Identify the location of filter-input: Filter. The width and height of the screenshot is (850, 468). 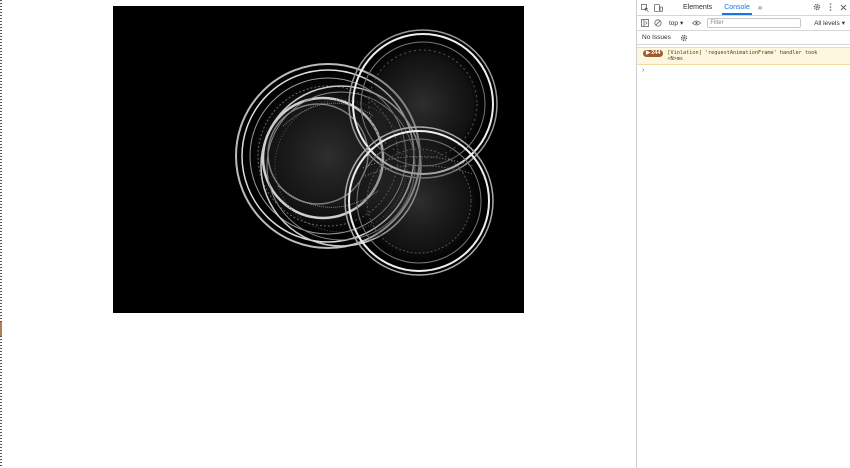
(754, 23).